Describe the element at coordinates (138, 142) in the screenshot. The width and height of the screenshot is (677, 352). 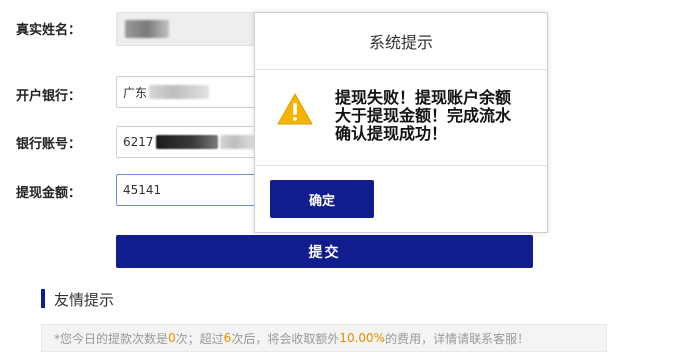
I see `account-number-value: 6217` at that location.